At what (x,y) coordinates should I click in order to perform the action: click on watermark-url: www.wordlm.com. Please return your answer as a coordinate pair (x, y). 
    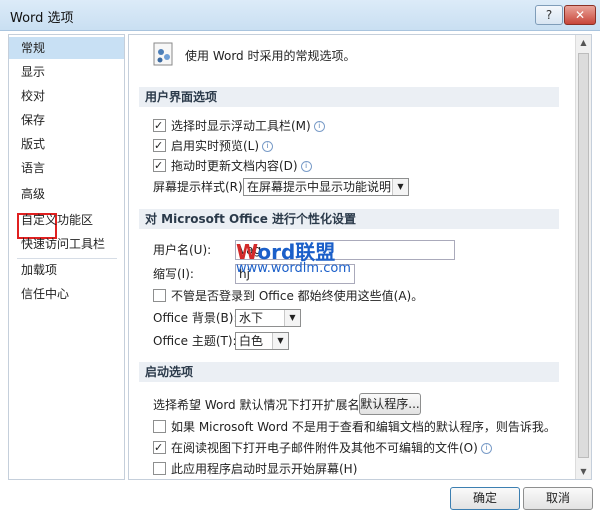
    Looking at the image, I should click on (293, 268).